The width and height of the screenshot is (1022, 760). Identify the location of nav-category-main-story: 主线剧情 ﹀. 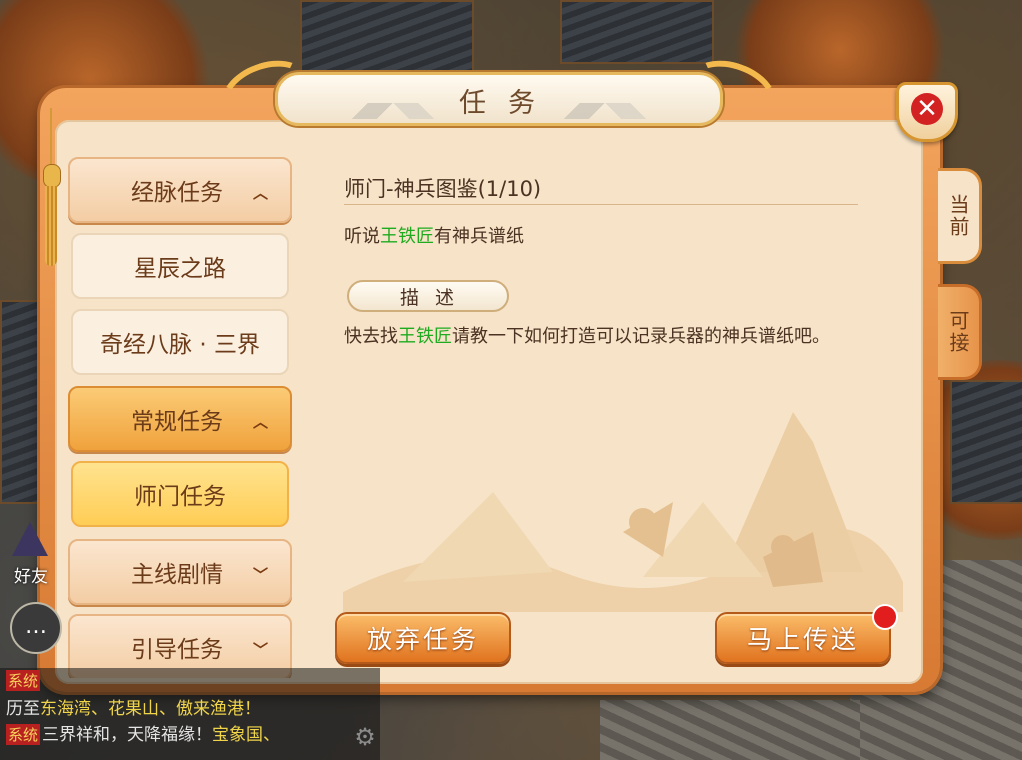
(180, 572).